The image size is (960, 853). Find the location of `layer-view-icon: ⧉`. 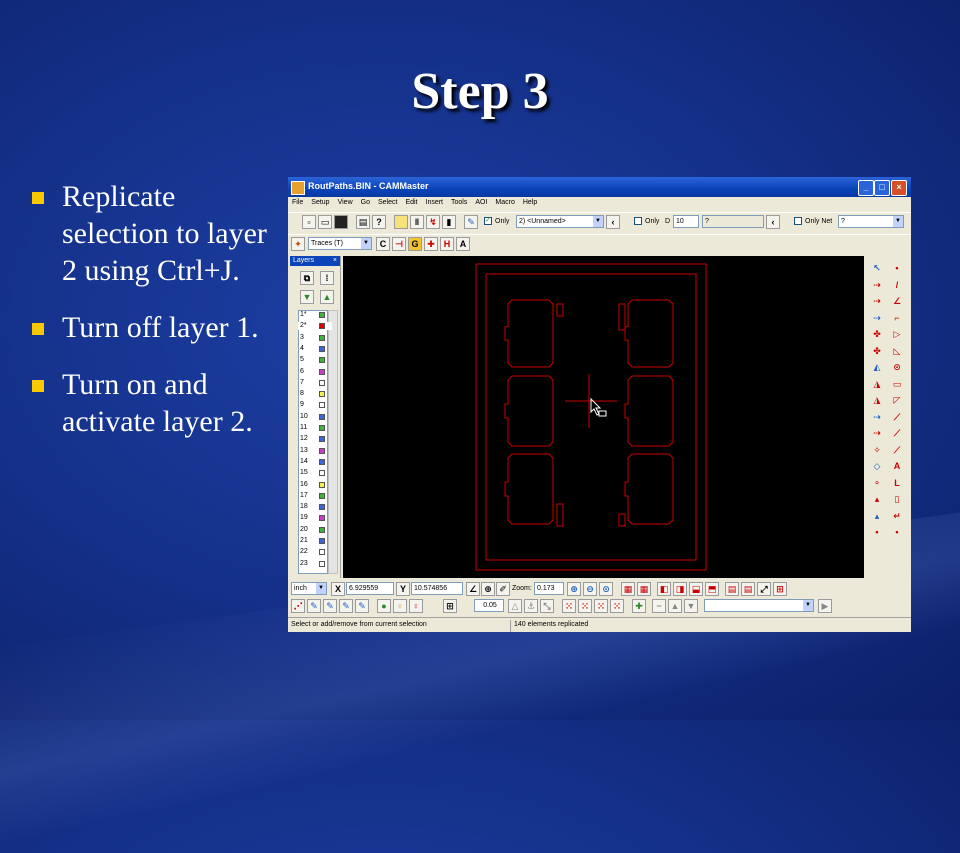

layer-view-icon: ⧉ is located at coordinates (307, 278).